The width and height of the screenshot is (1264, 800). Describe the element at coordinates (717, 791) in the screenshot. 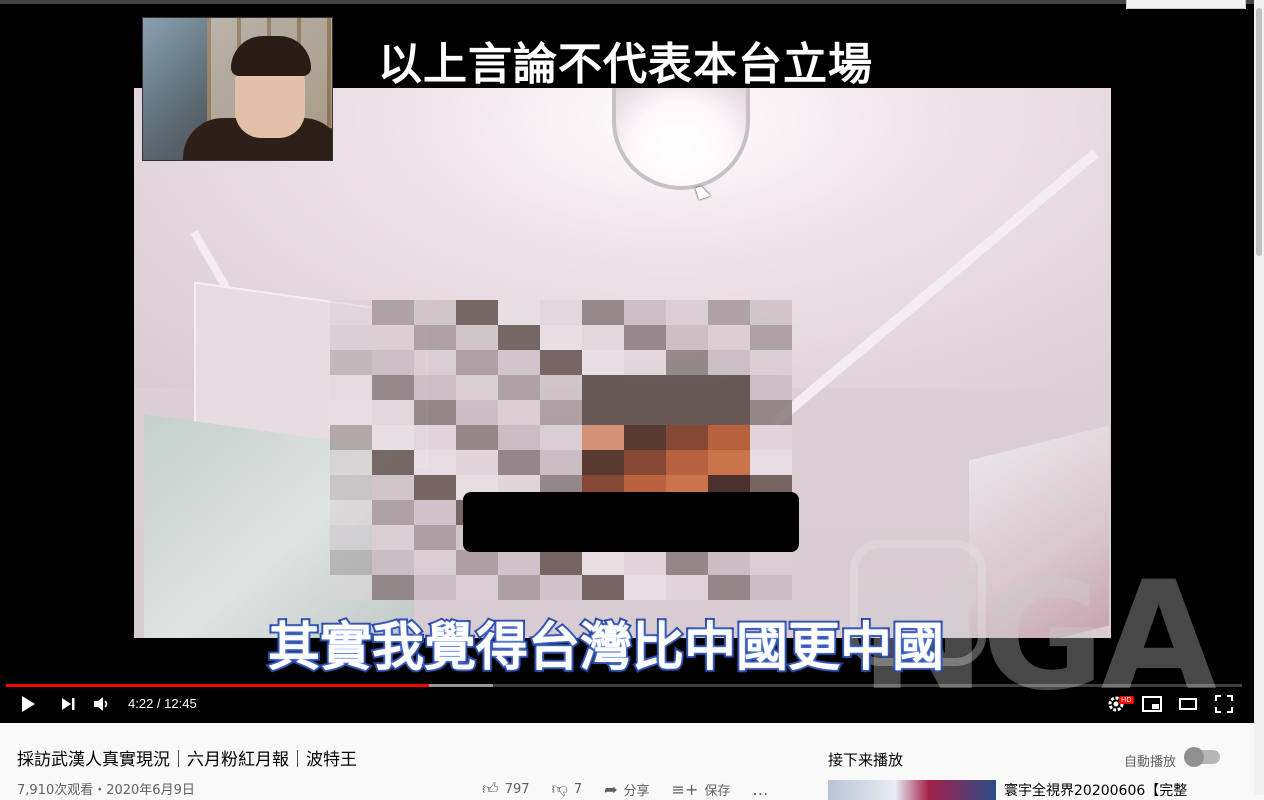

I see `save-label: 保存` at that location.